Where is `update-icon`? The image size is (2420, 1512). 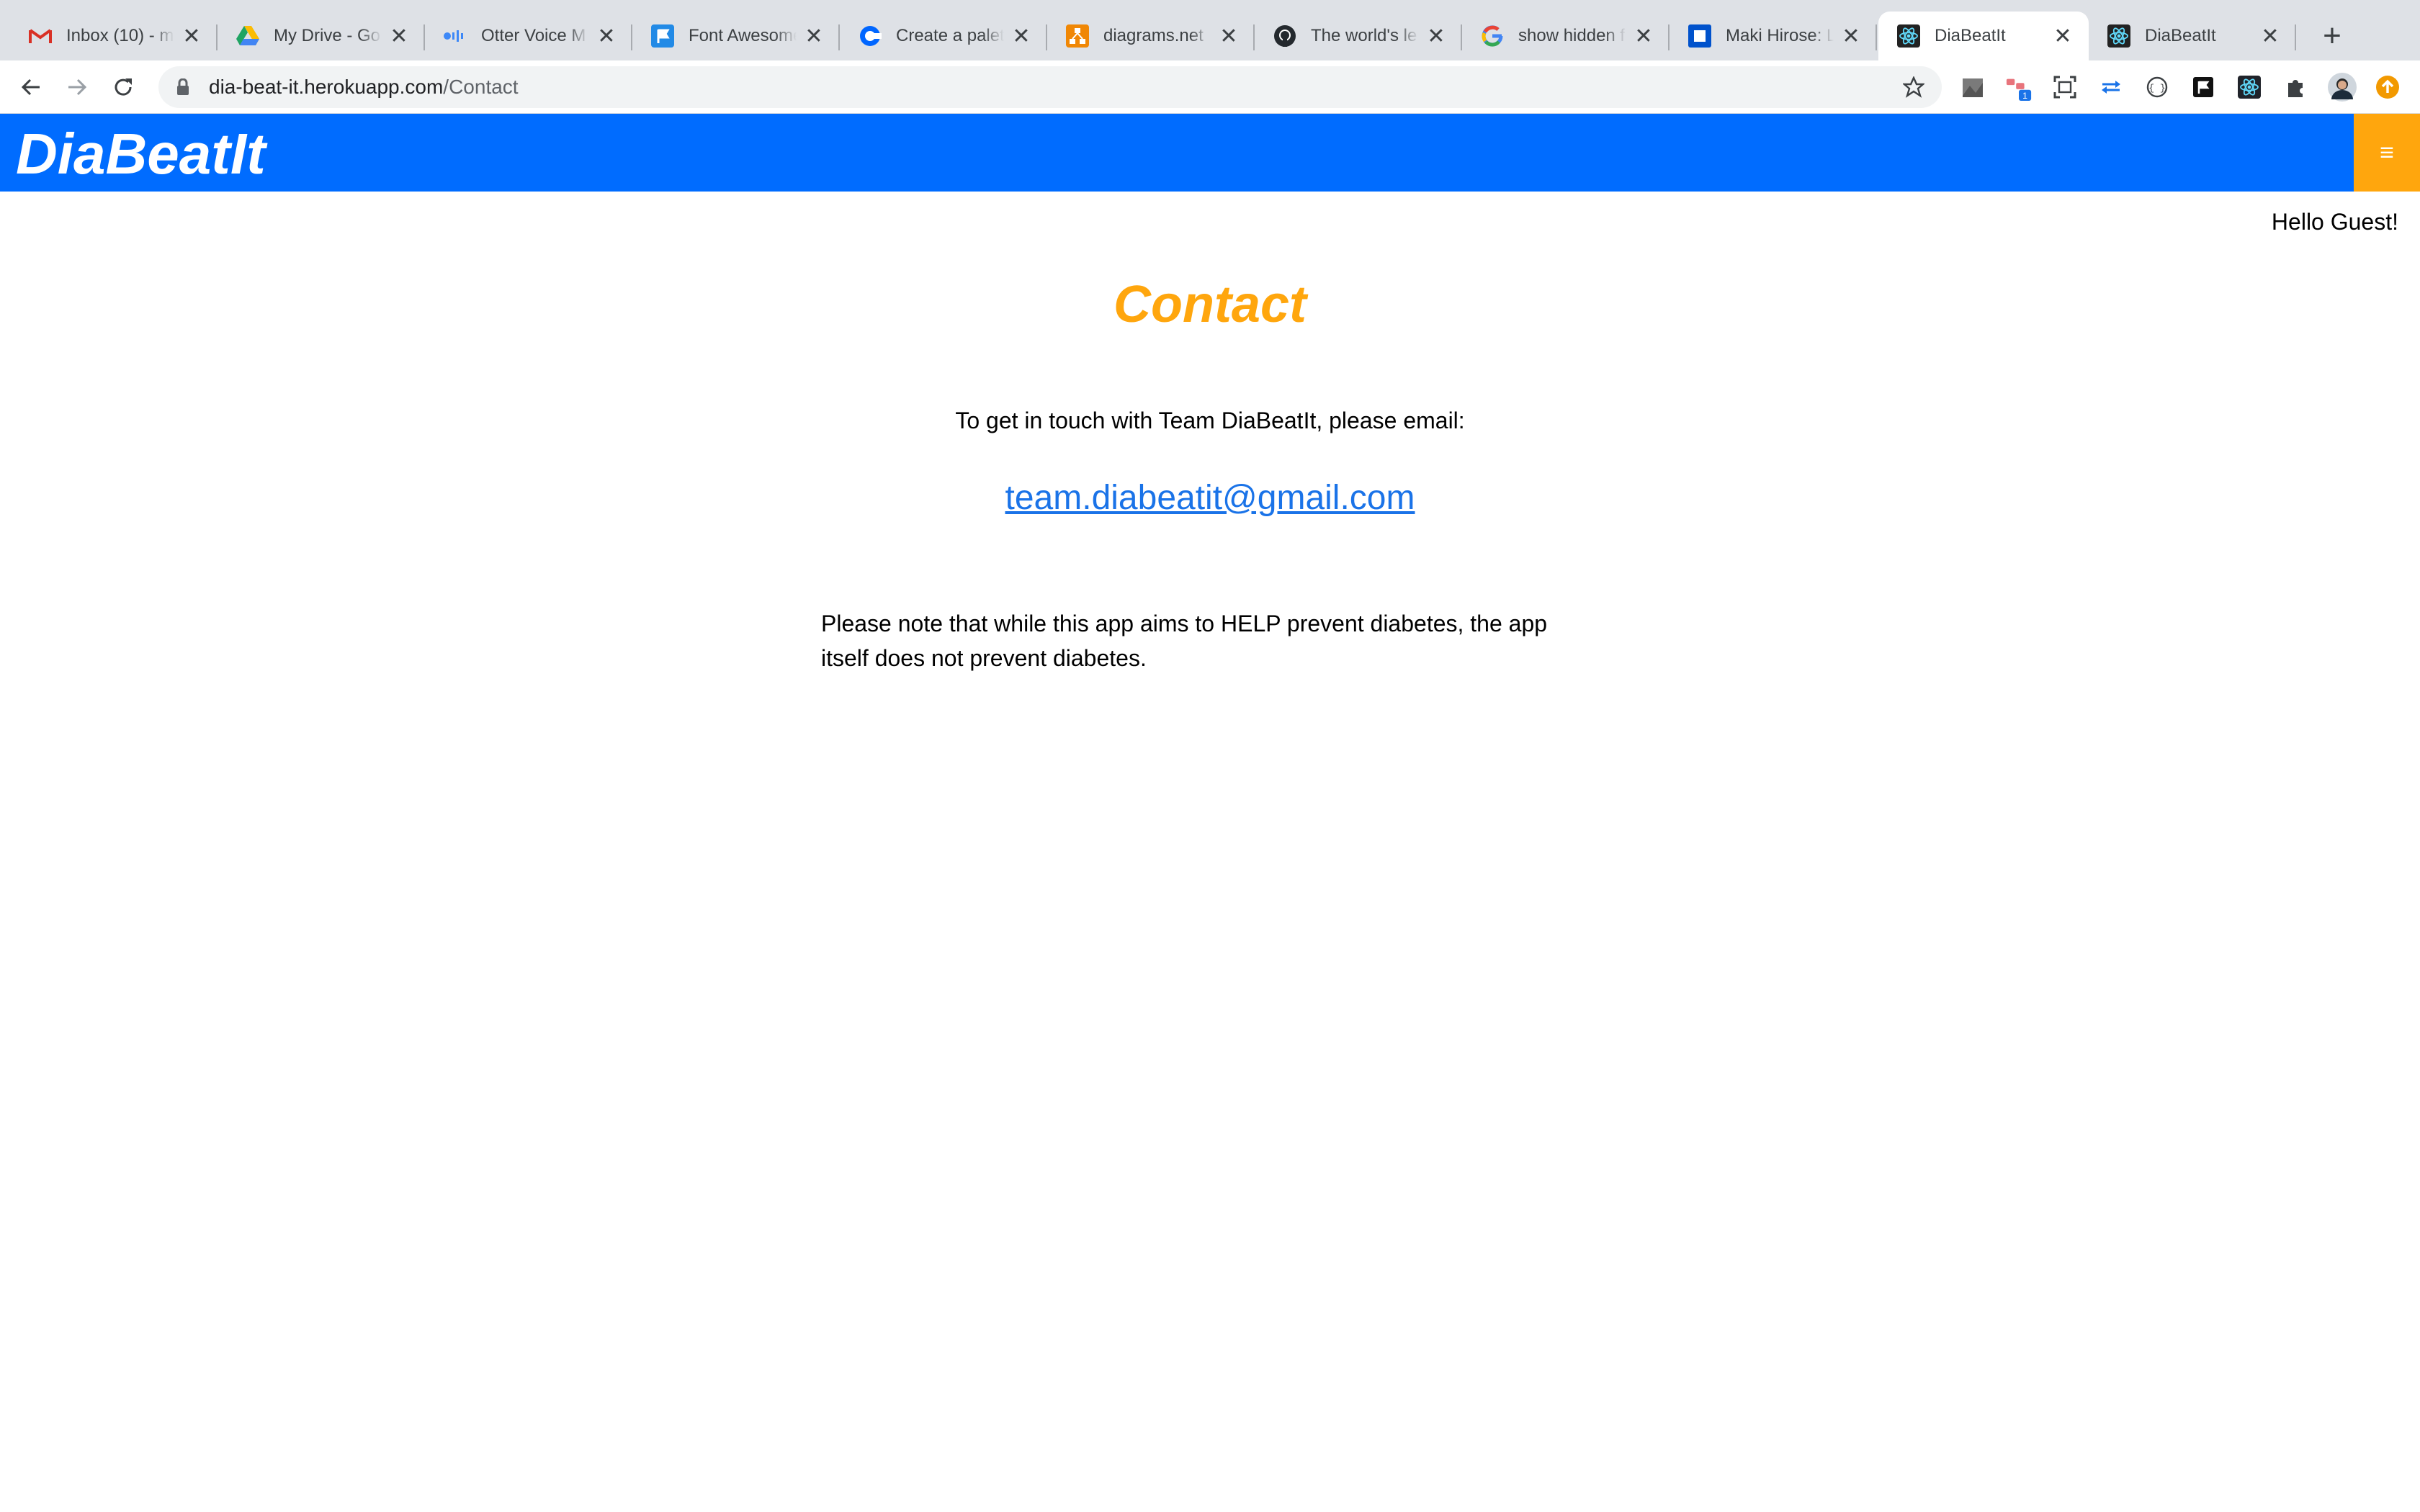
update-icon is located at coordinates (2387, 87).